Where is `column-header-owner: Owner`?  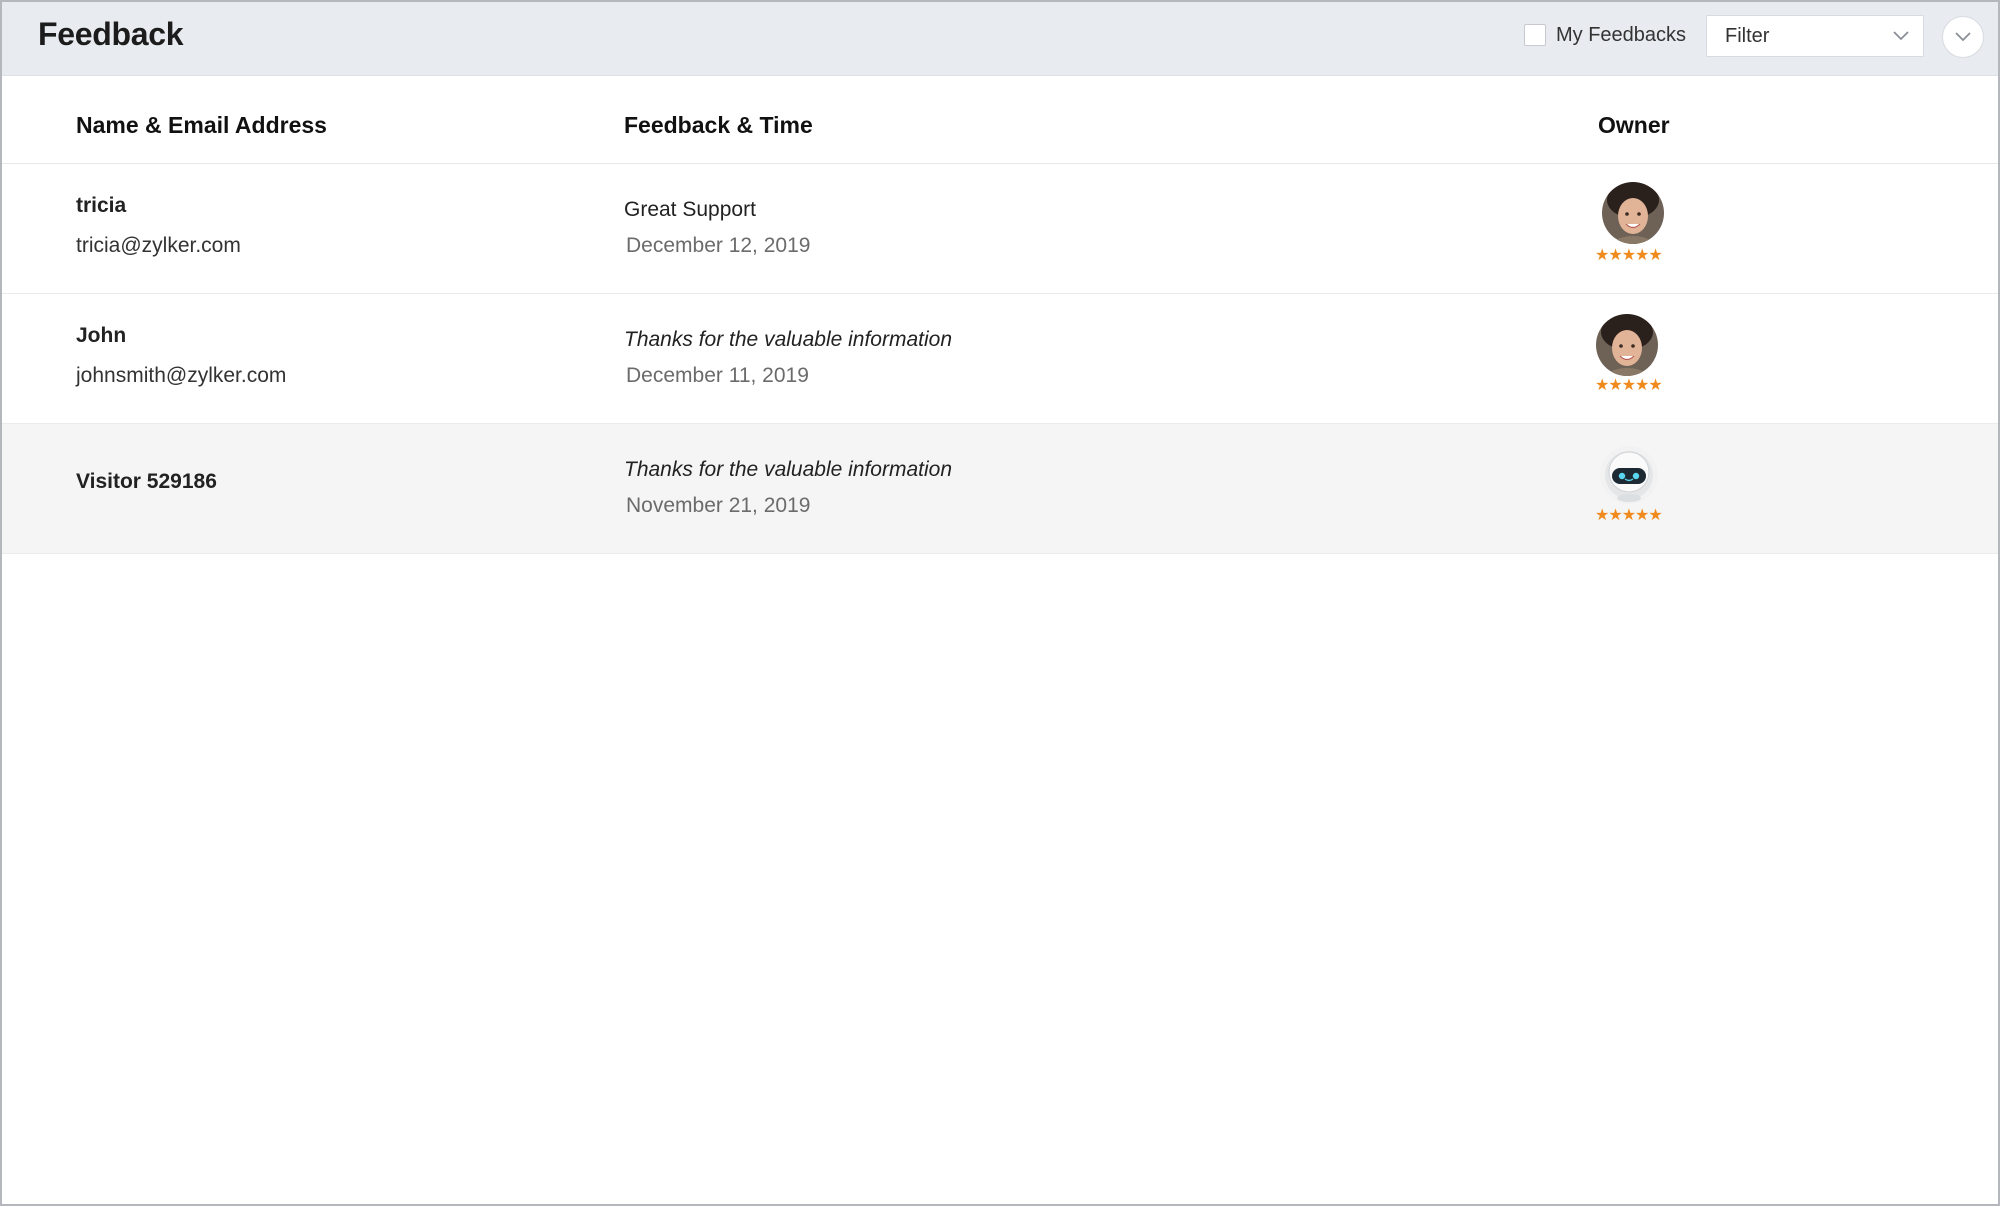 column-header-owner: Owner is located at coordinates (1634, 125).